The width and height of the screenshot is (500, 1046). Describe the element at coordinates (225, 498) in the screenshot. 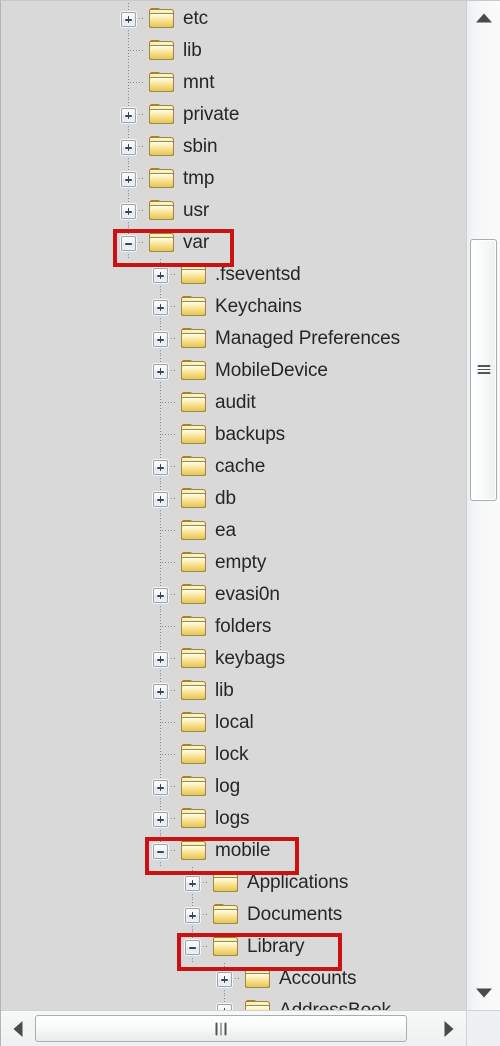

I see `folder-label: db` at that location.